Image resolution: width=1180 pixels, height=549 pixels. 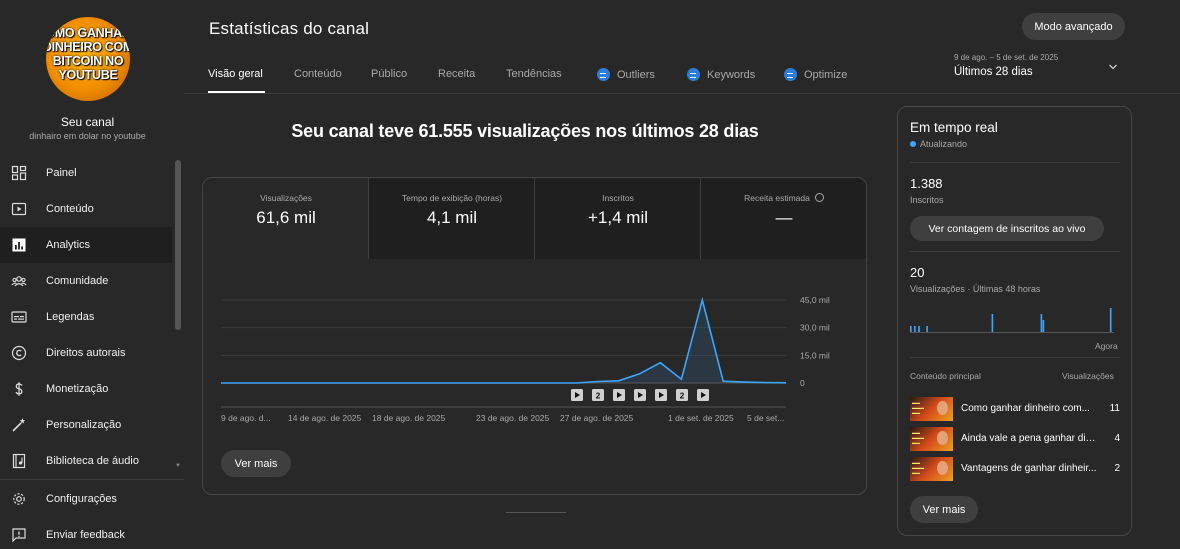 What do you see at coordinates (815, 74) in the screenshot?
I see `tab-optimize: Optimize` at bounding box center [815, 74].